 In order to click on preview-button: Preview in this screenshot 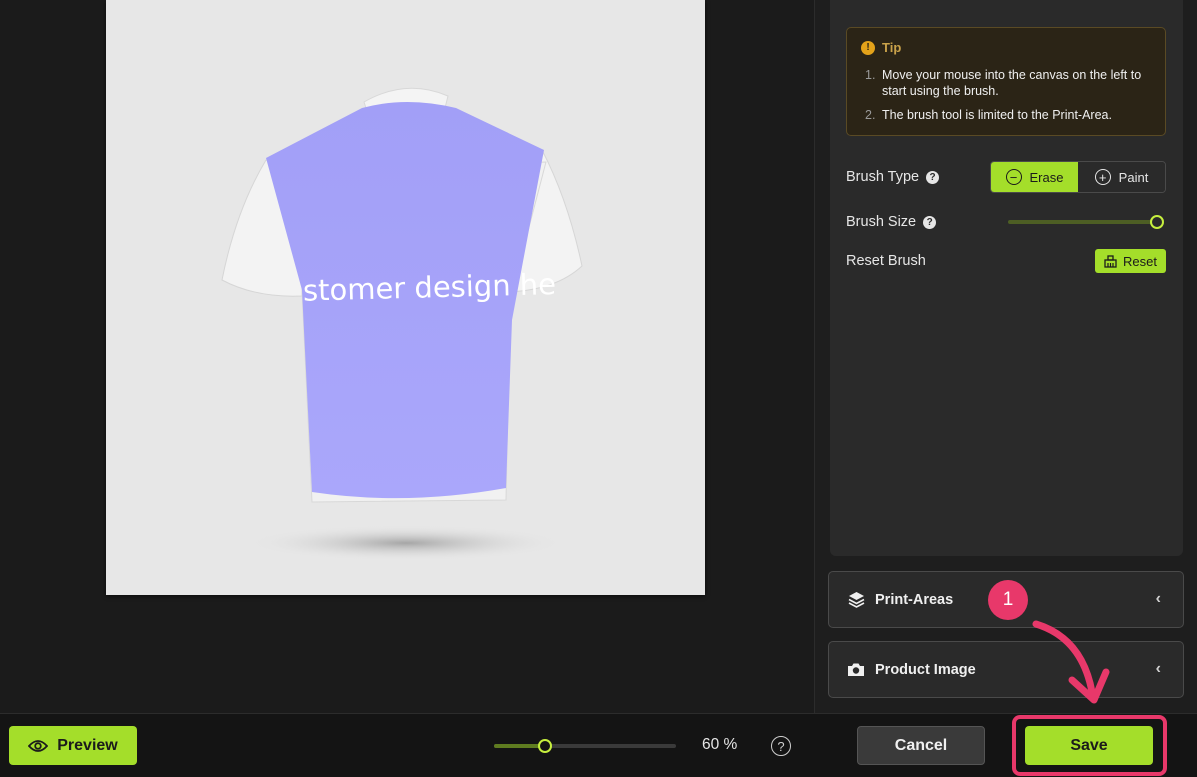, I will do `click(73, 745)`.